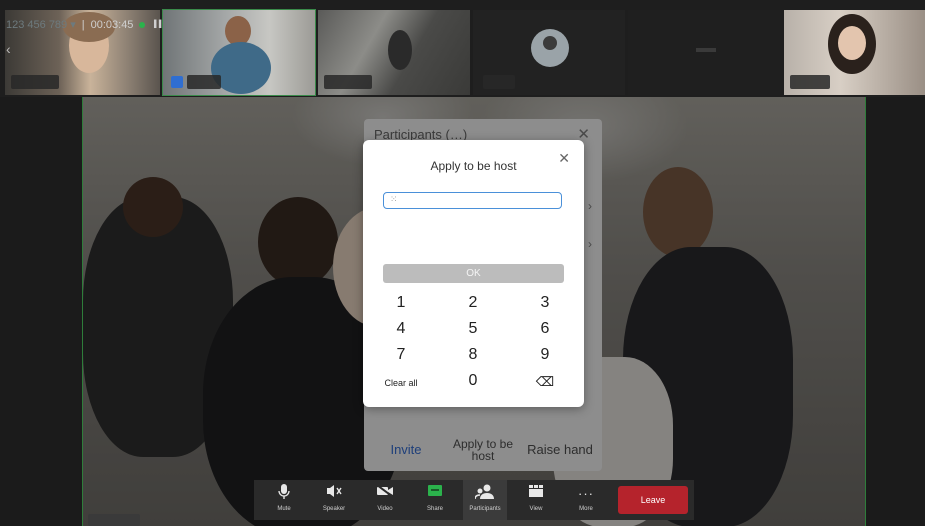 This screenshot has height=526, width=925. I want to click on share-button: Share, so click(435, 500).